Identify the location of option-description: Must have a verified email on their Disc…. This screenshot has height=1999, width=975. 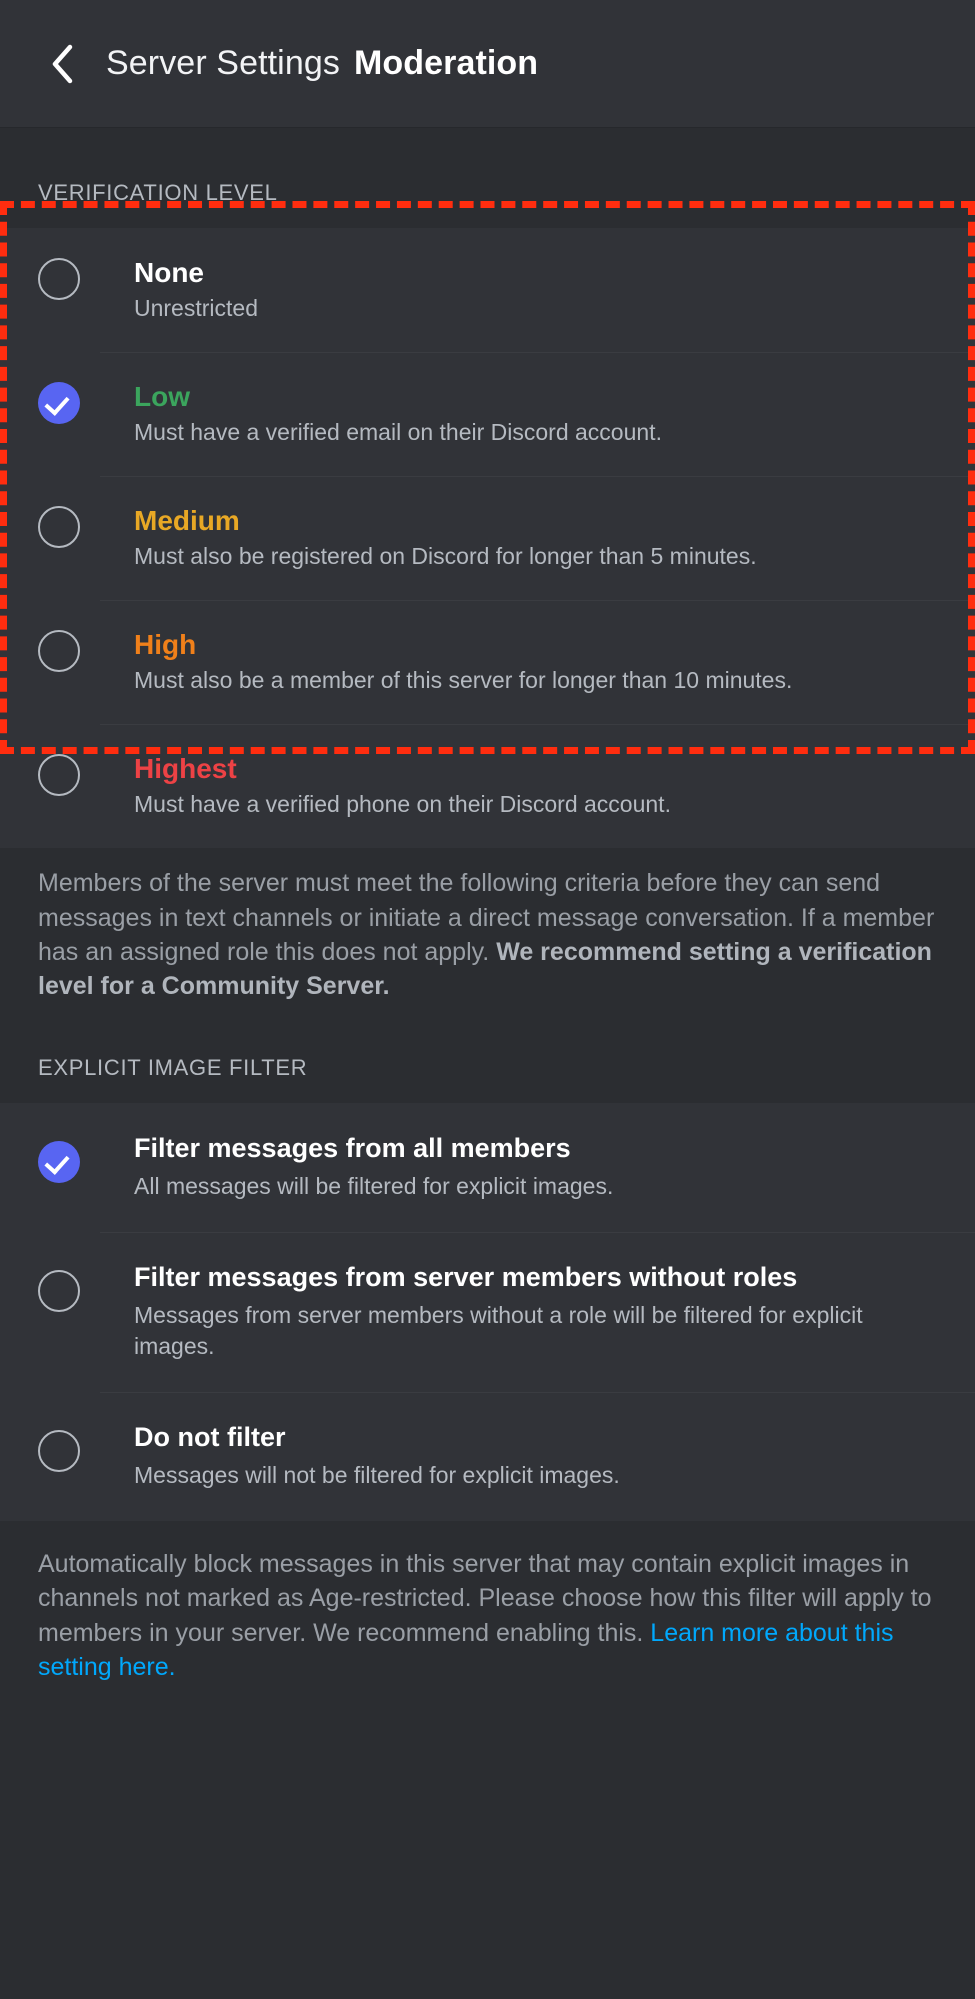
(398, 432).